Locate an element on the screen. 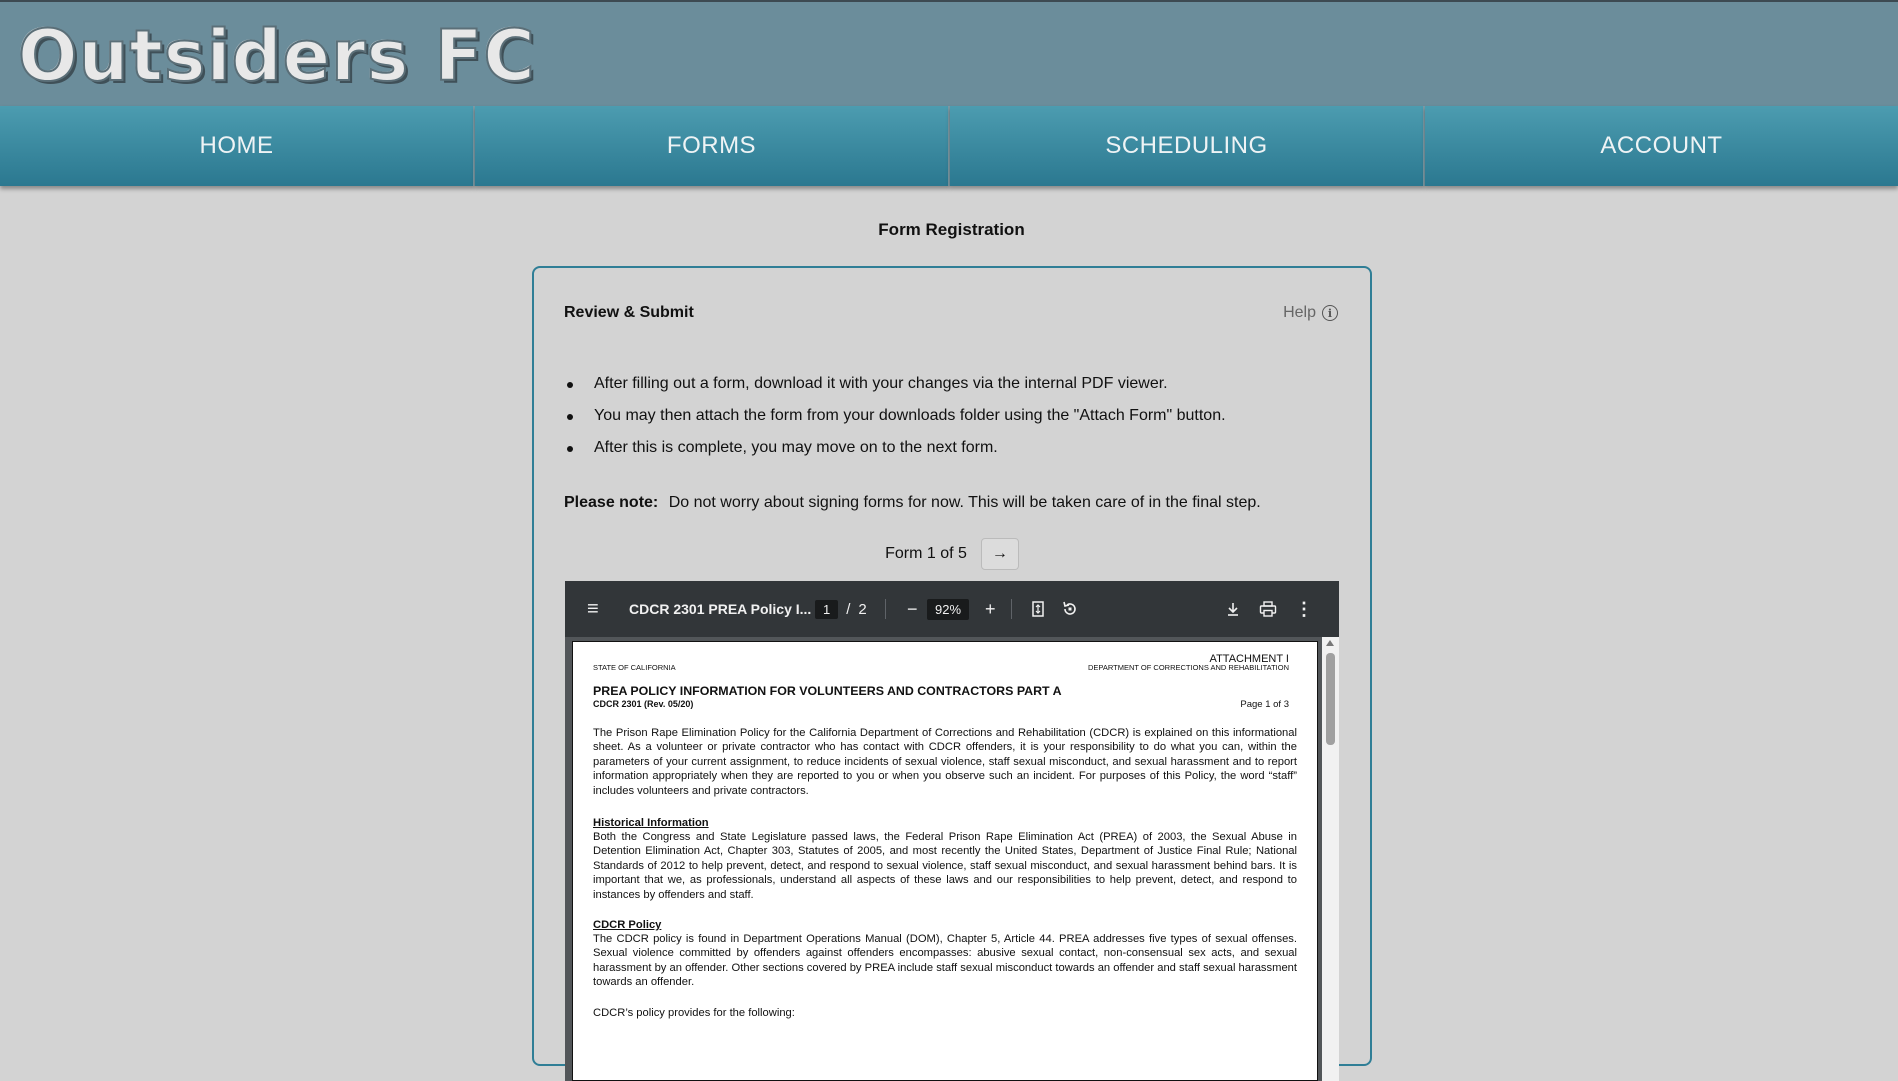 The image size is (1898, 1081). card-title: Review & Submit is located at coordinates (629, 312).